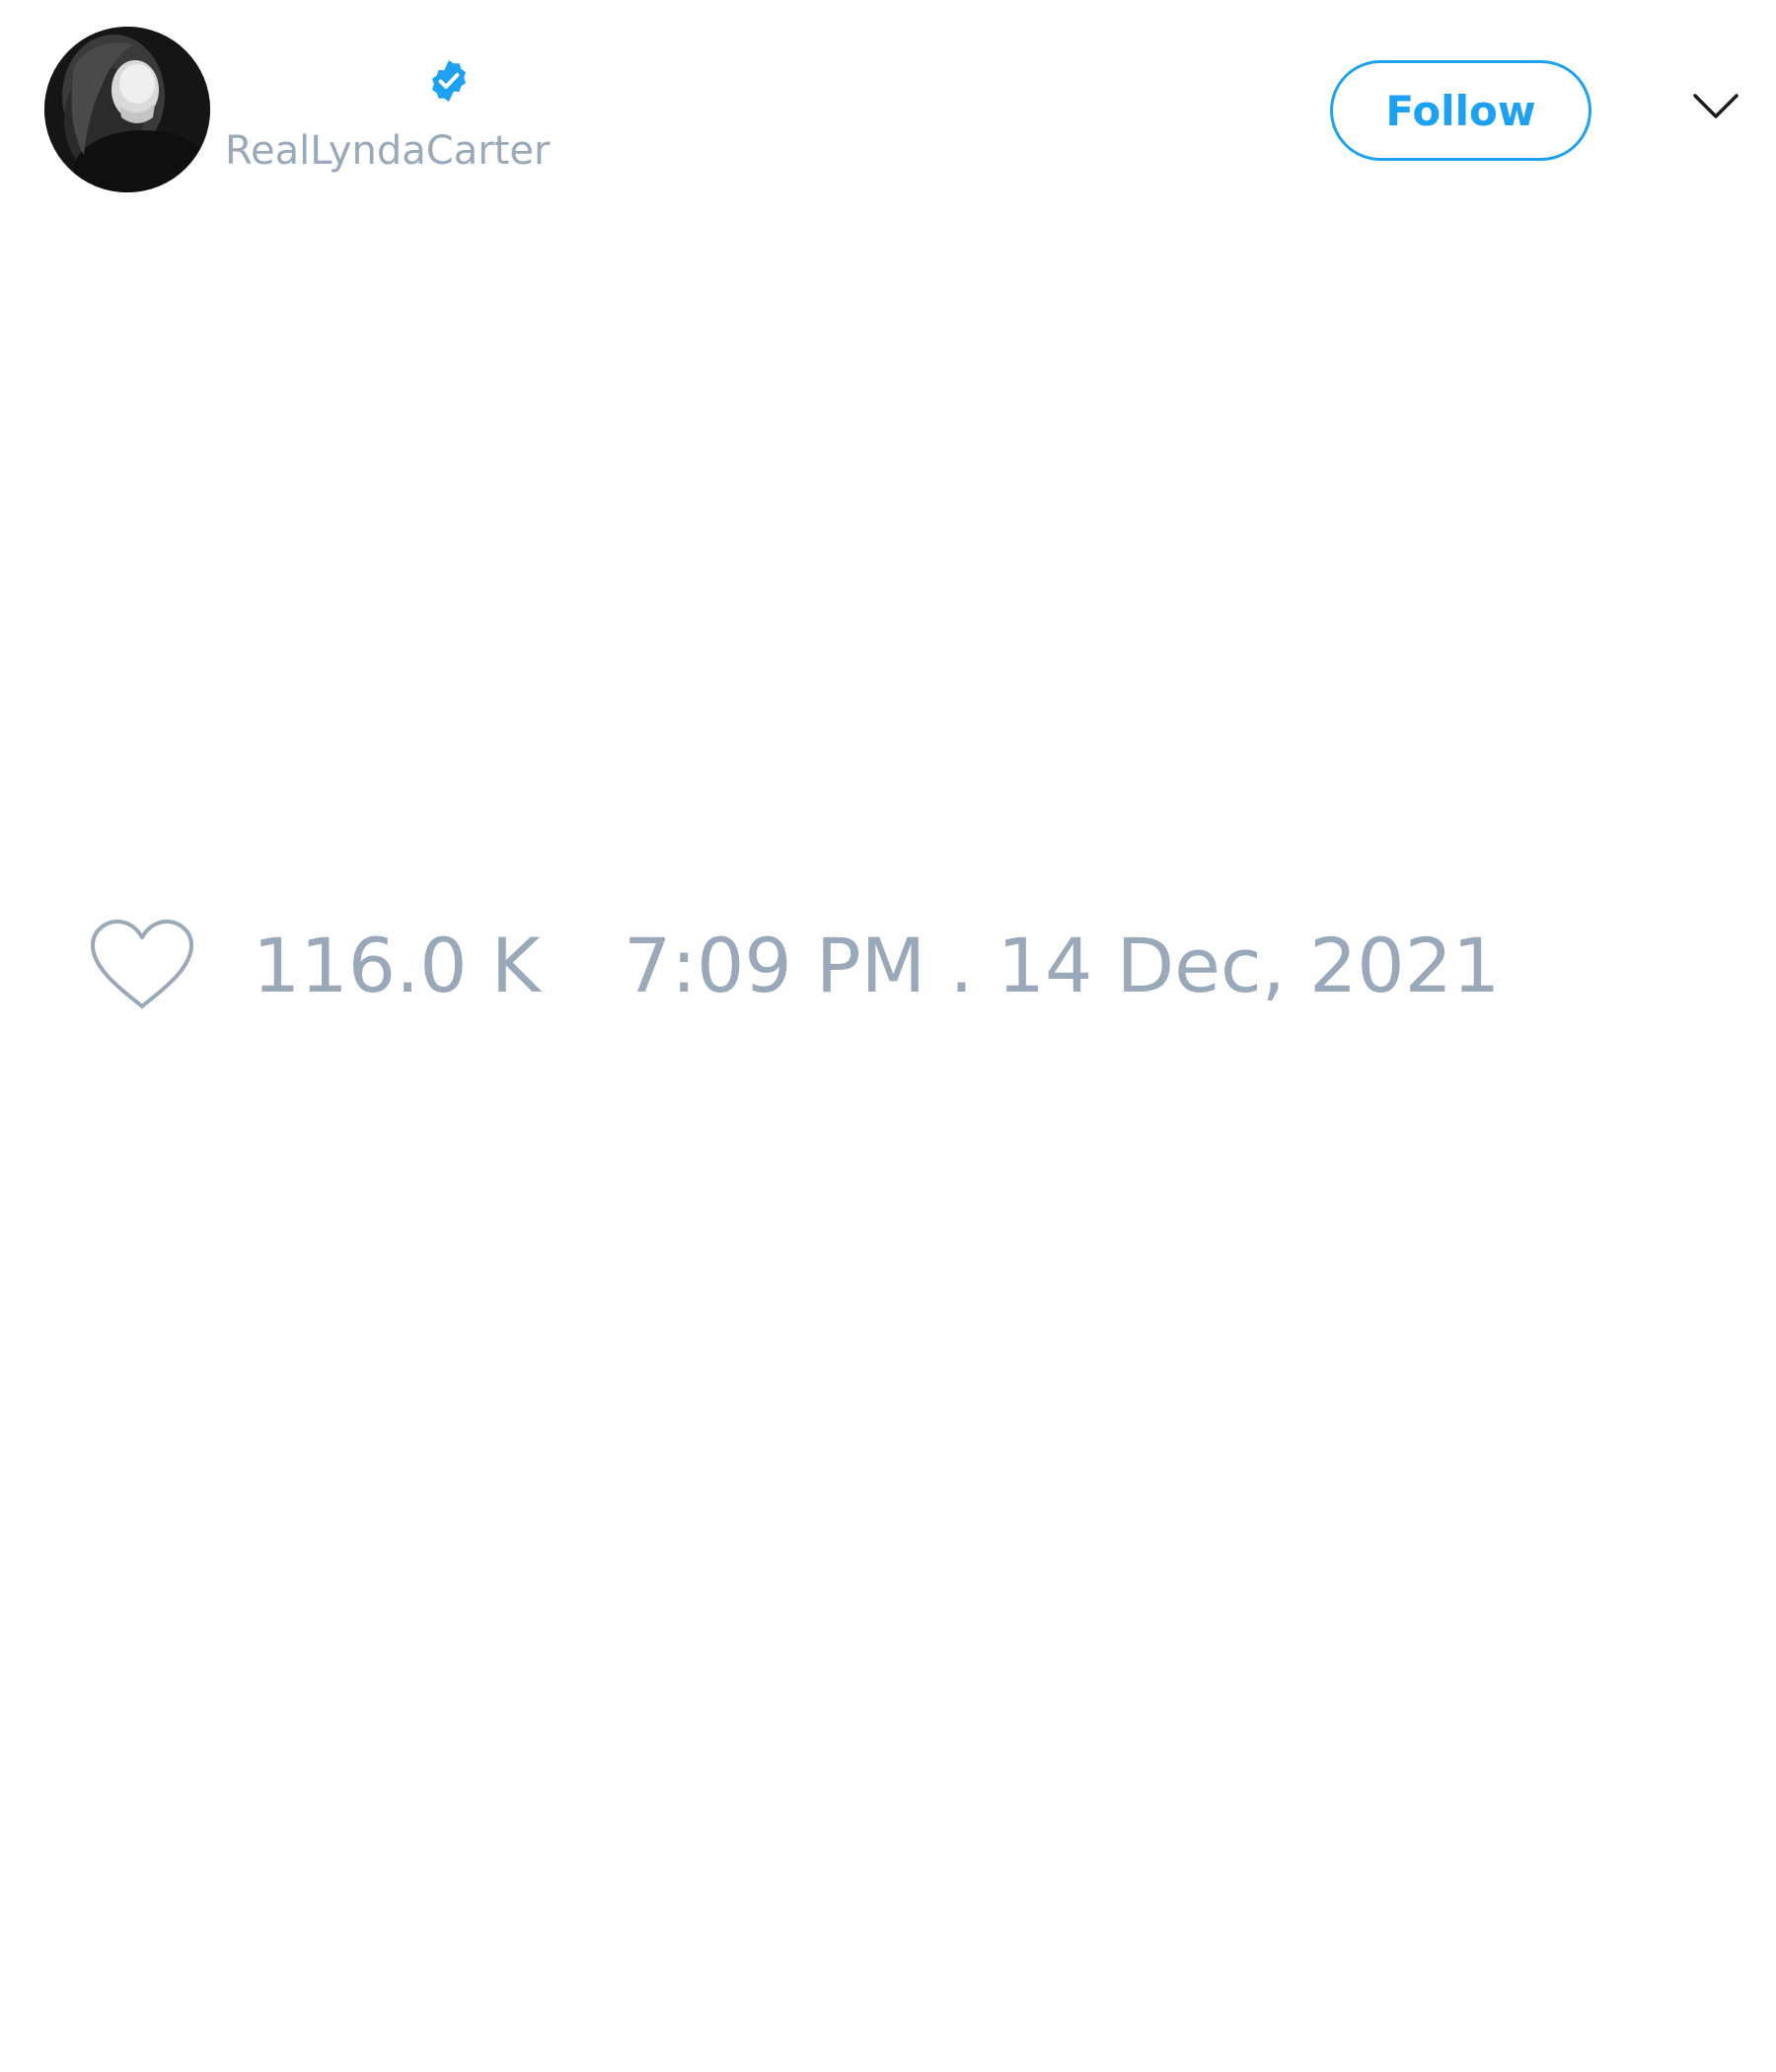  I want to click on like-count: 116.0 K, so click(397, 966).